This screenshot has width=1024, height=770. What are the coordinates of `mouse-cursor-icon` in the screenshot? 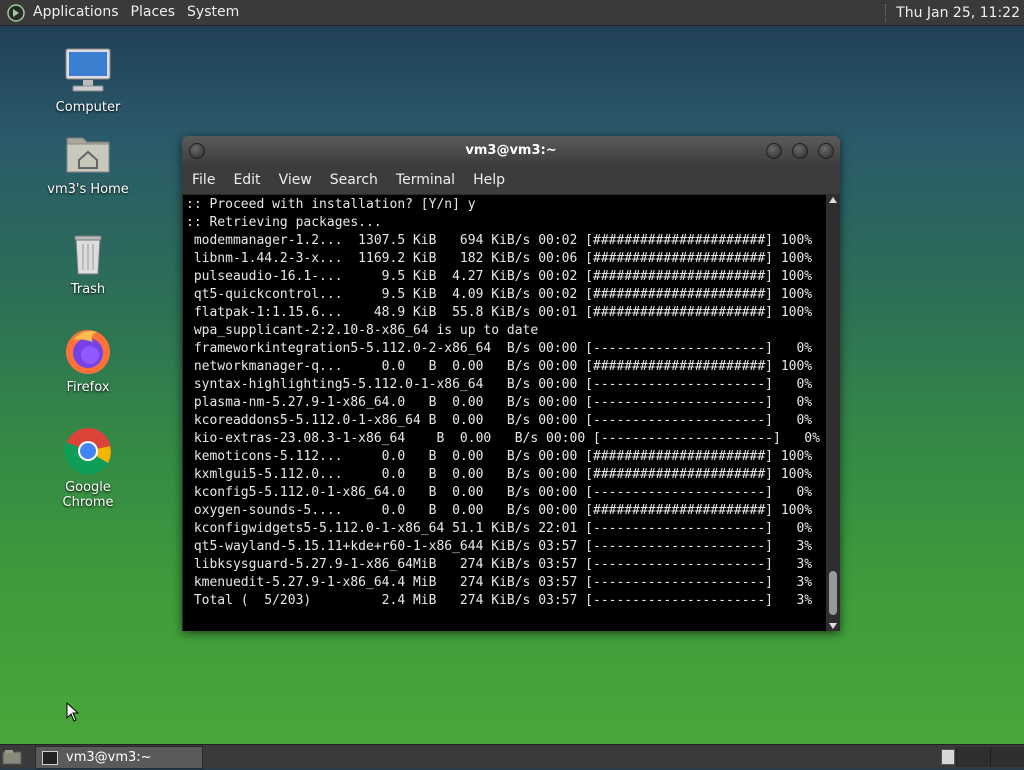 It's located at (73, 713).